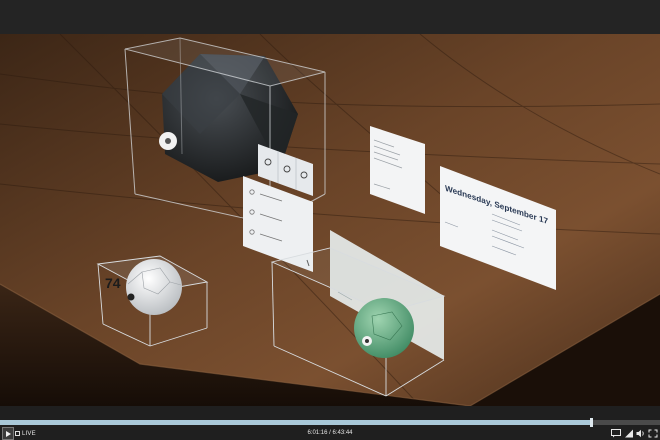 The height and width of the screenshot is (440, 660). I want to click on quality-button, so click(629, 433).